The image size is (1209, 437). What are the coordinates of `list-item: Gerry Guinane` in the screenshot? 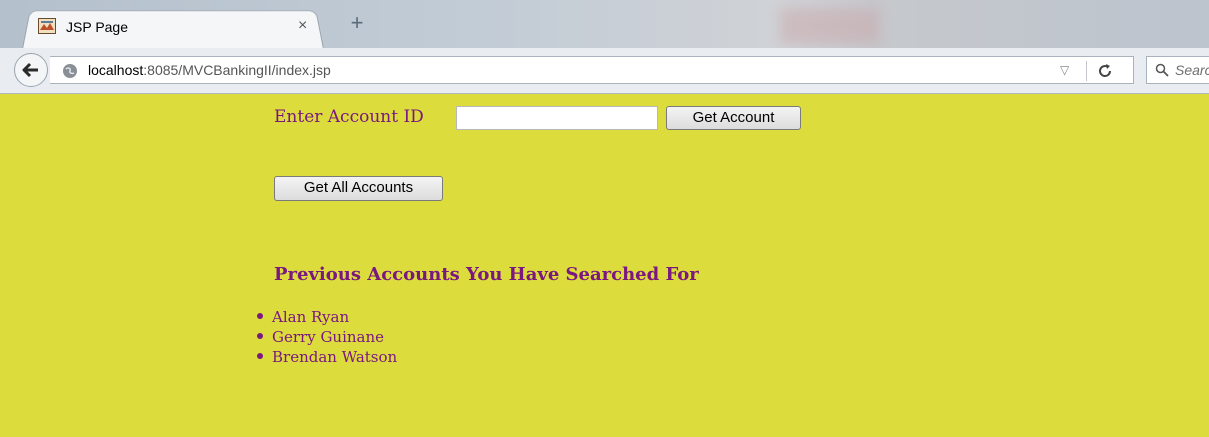 It's located at (327, 337).